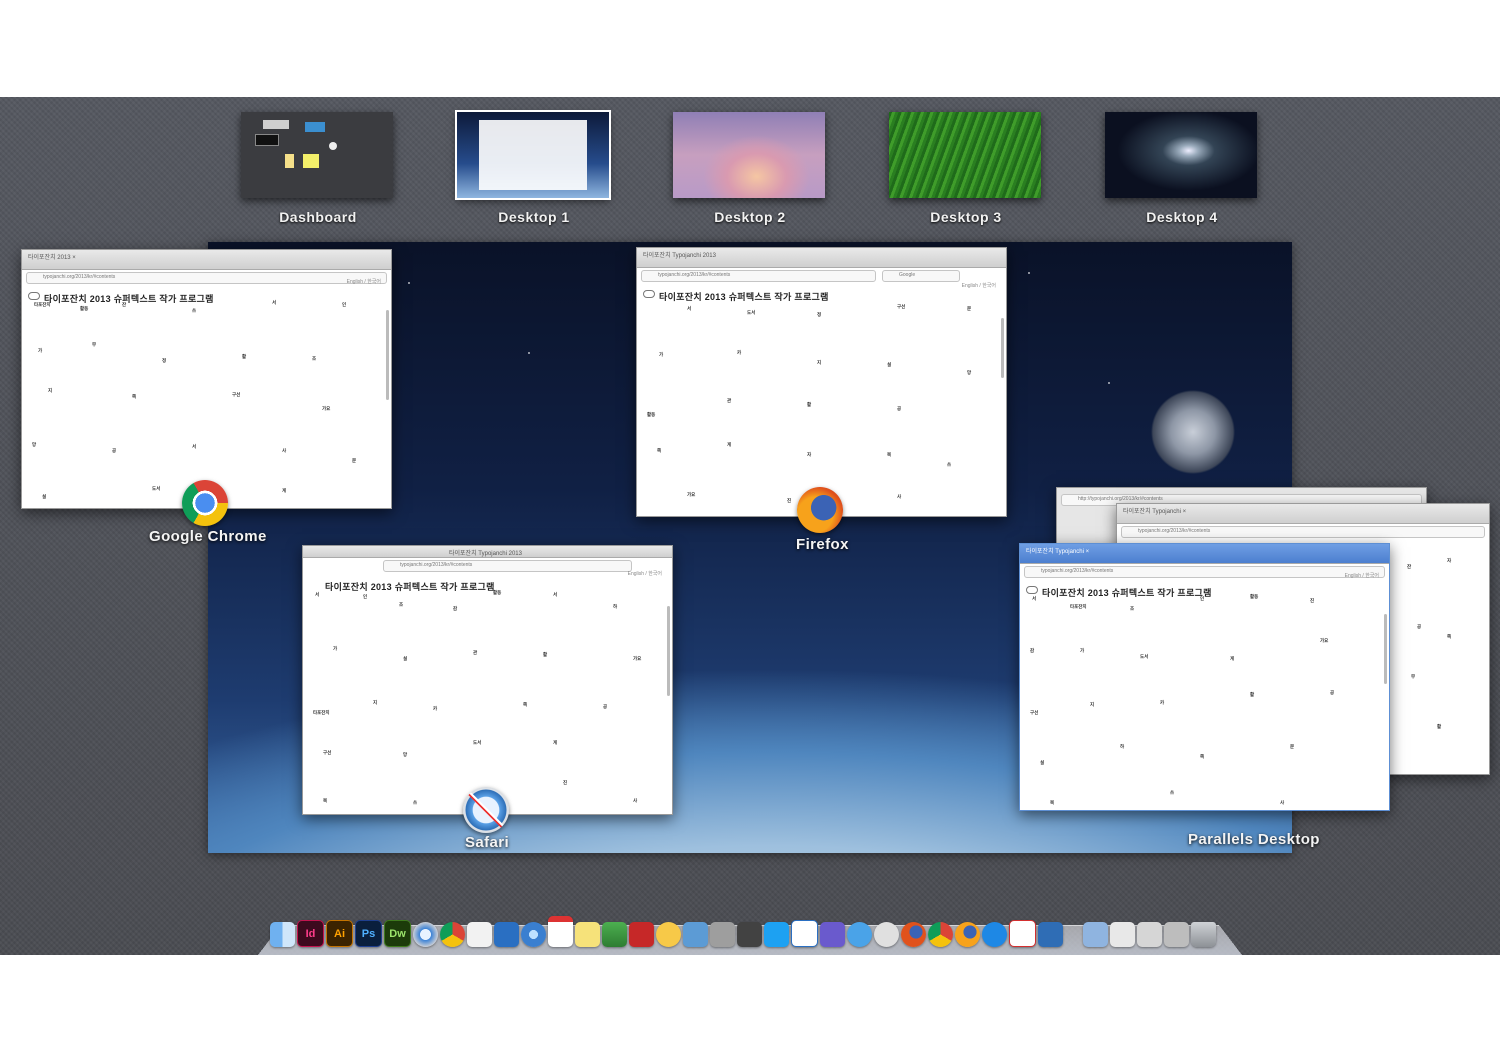 This screenshot has height=1052, width=1500. Describe the element at coordinates (1303, 532) in the screenshot. I see `parallels-back-url: typojanchi.org/2013/kr/#contents` at that location.